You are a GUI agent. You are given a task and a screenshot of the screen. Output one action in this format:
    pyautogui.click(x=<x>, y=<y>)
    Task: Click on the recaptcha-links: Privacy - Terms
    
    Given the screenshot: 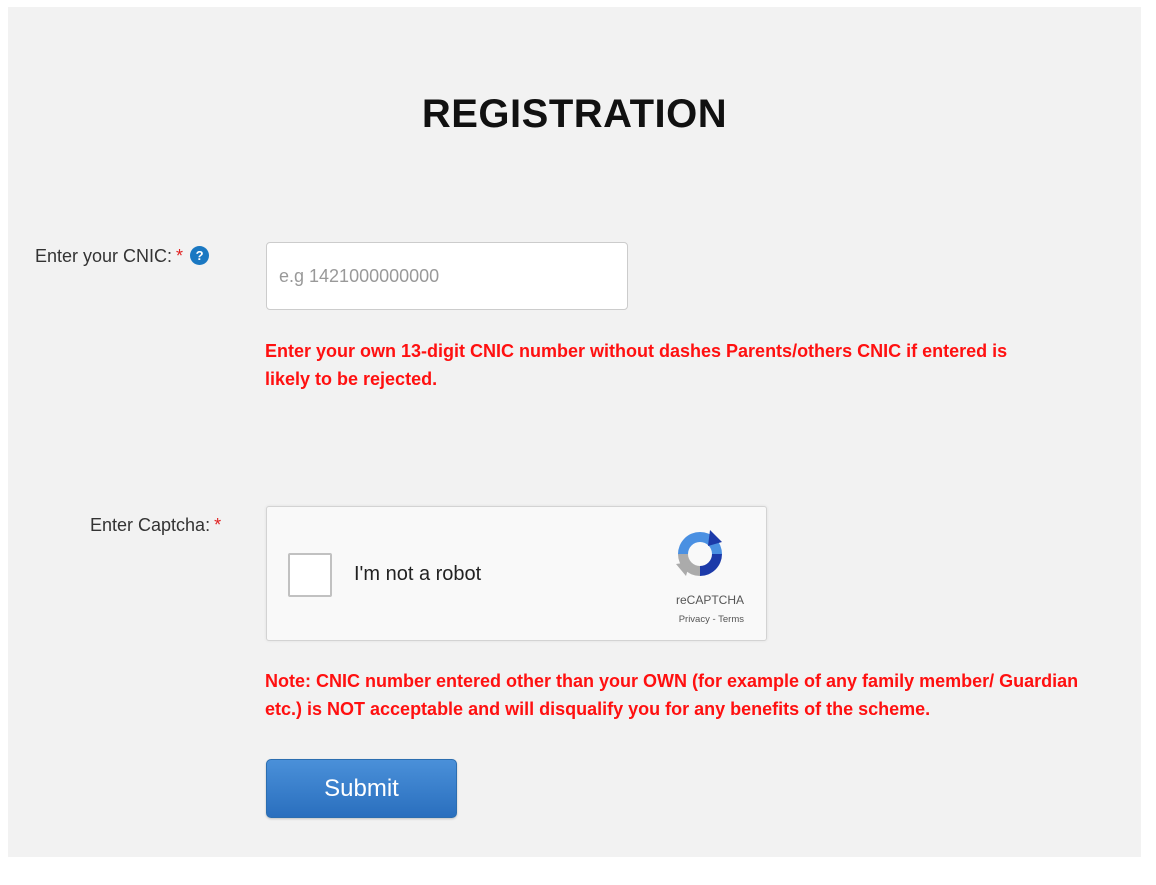 What is the action you would take?
    pyautogui.click(x=711, y=619)
    